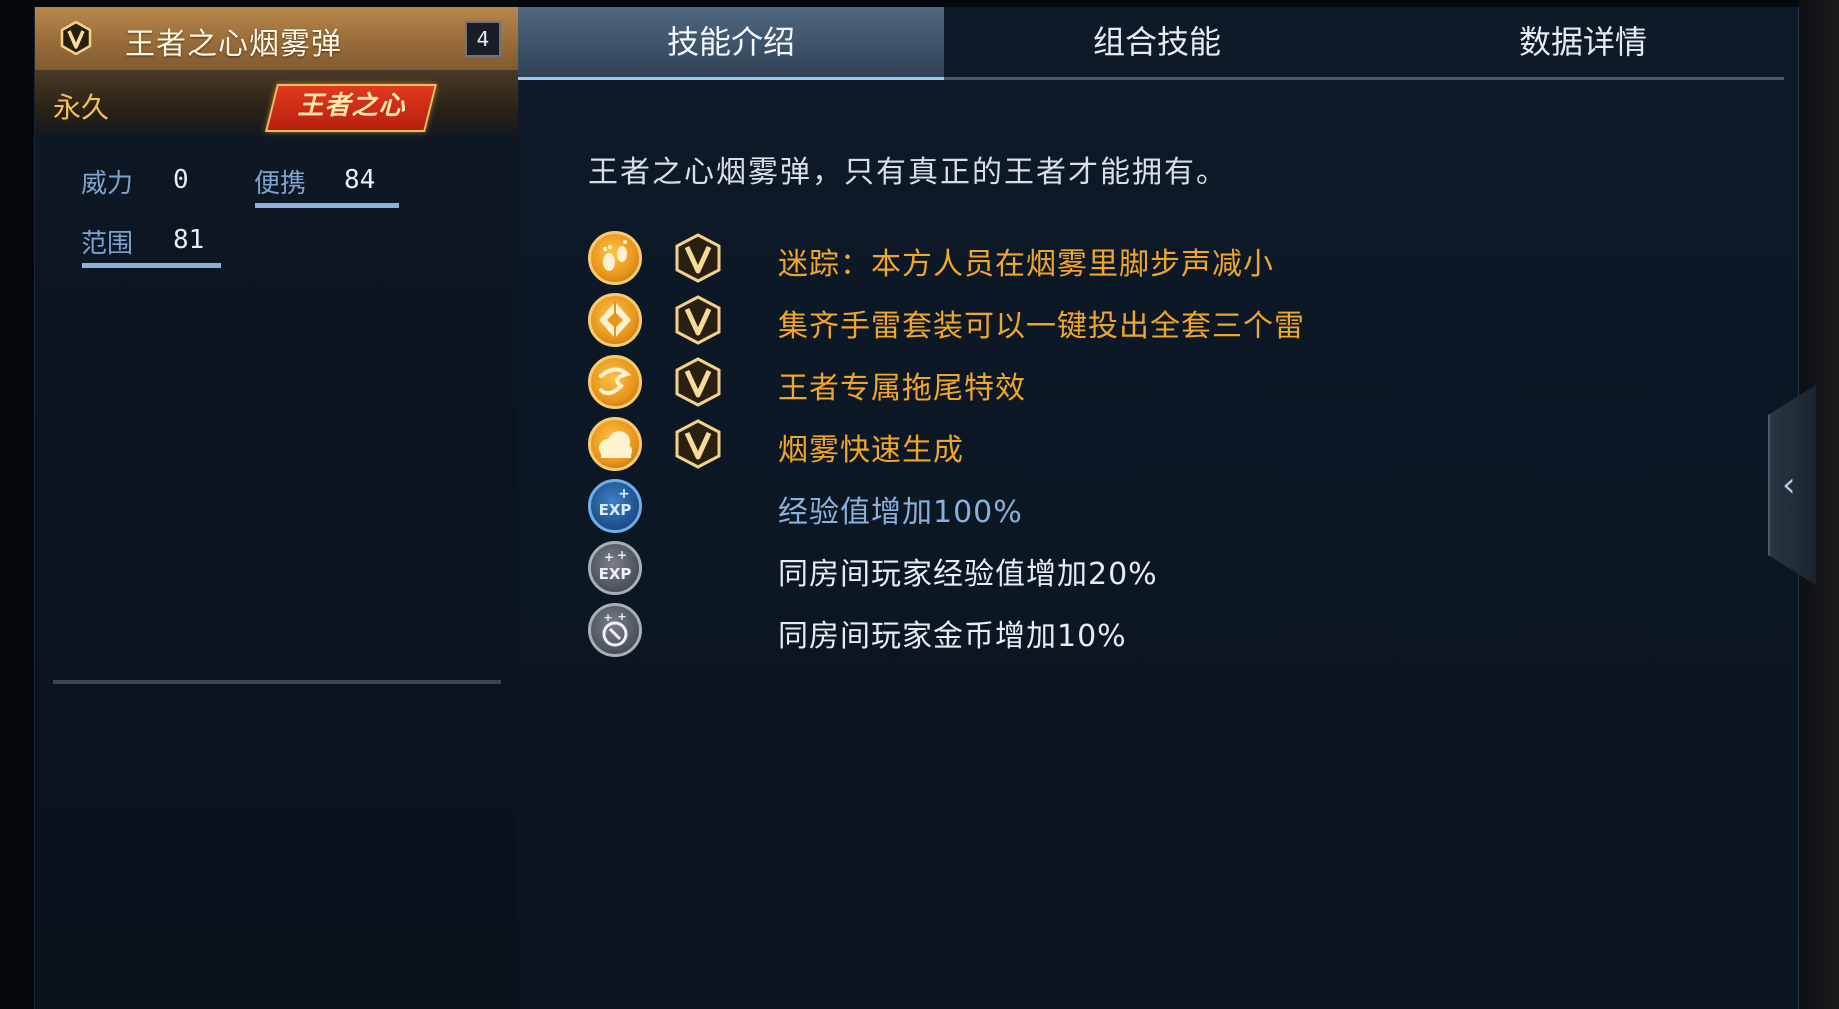 The width and height of the screenshot is (1839, 1009). I want to click on skill-text: 经验值增加100%, so click(900, 512).